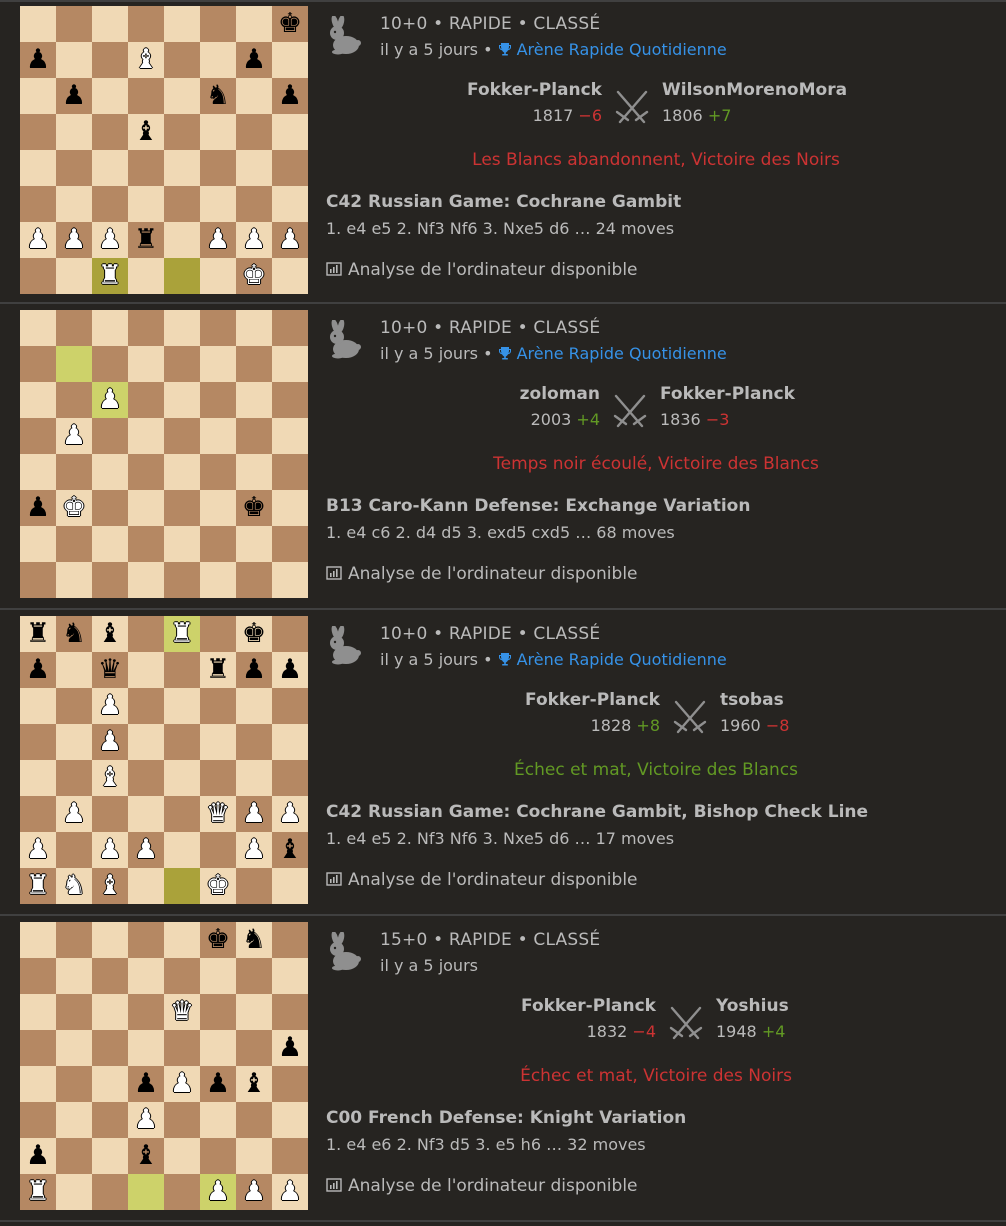 The height and width of the screenshot is (1226, 1006). What do you see at coordinates (490, 328) in the screenshot?
I see `game-header: 10+0 • RAPIDE • CLASSÉ` at bounding box center [490, 328].